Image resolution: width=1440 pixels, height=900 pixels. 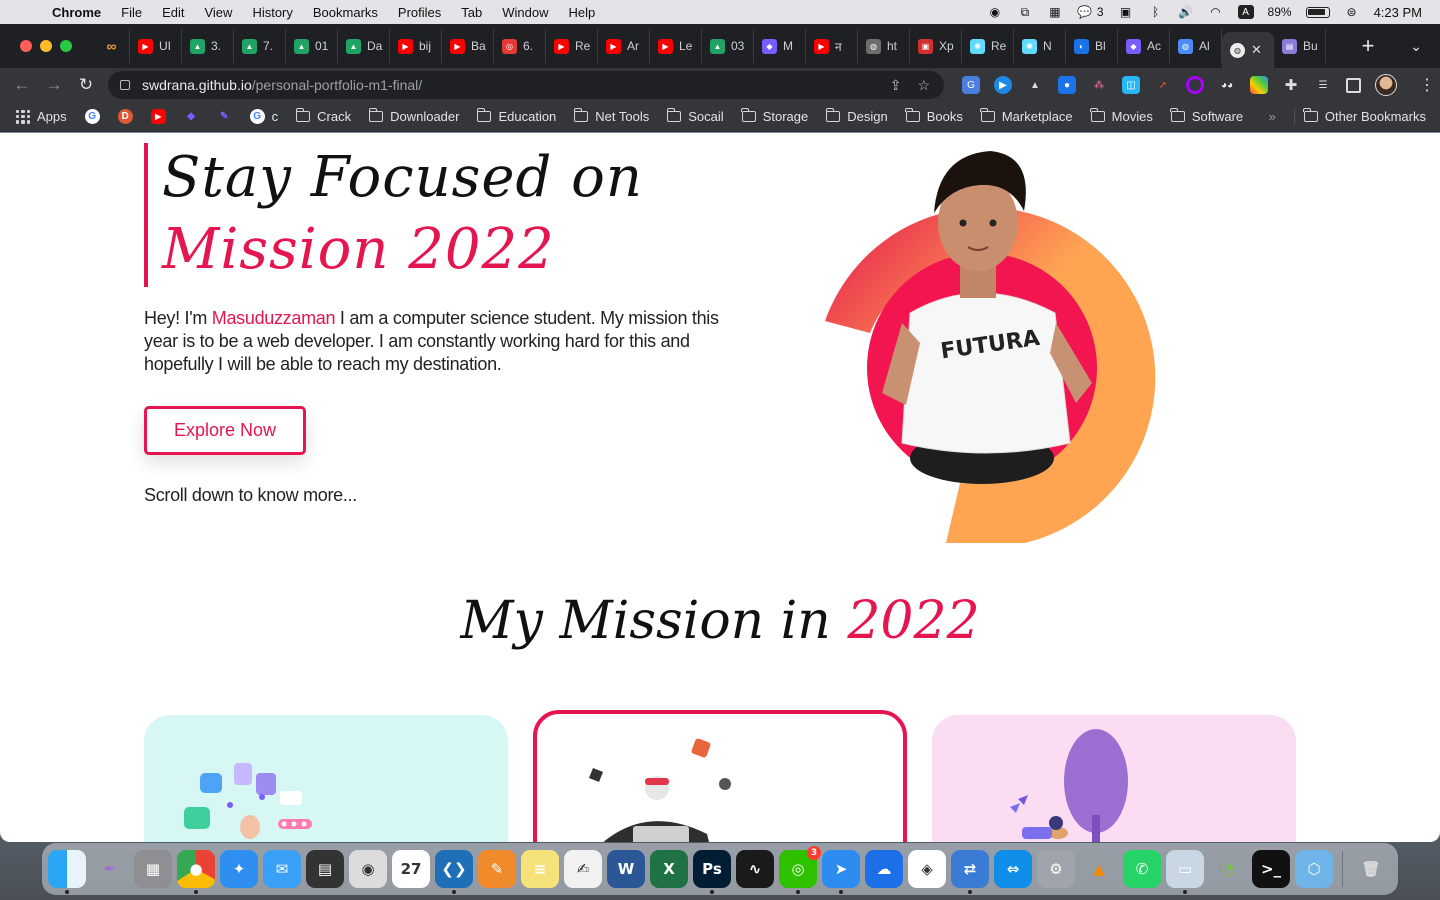 I want to click on forward-button: →, so click(x=54, y=85).